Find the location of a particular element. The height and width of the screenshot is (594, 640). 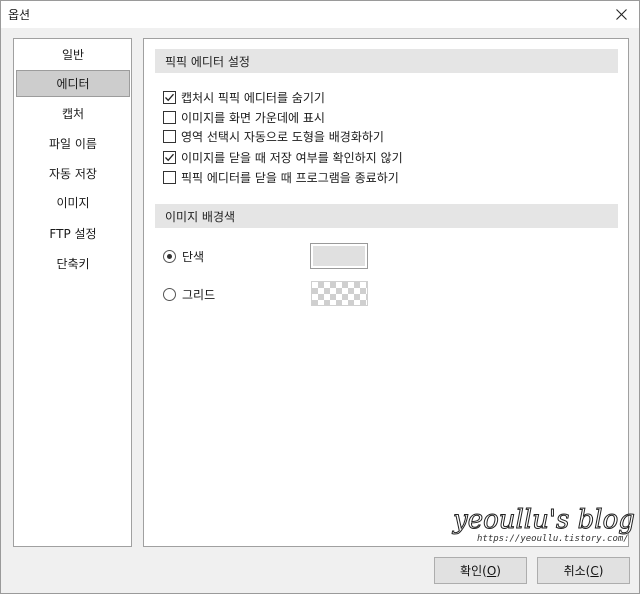

sidebar-item-label: 파일 이름 is located at coordinates (73, 144).